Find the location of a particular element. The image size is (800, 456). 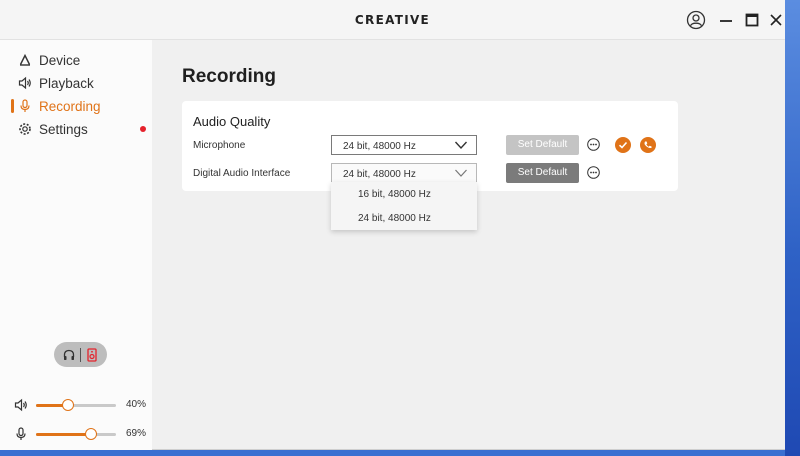

mic-volume-slider: 69% is located at coordinates (82, 434).